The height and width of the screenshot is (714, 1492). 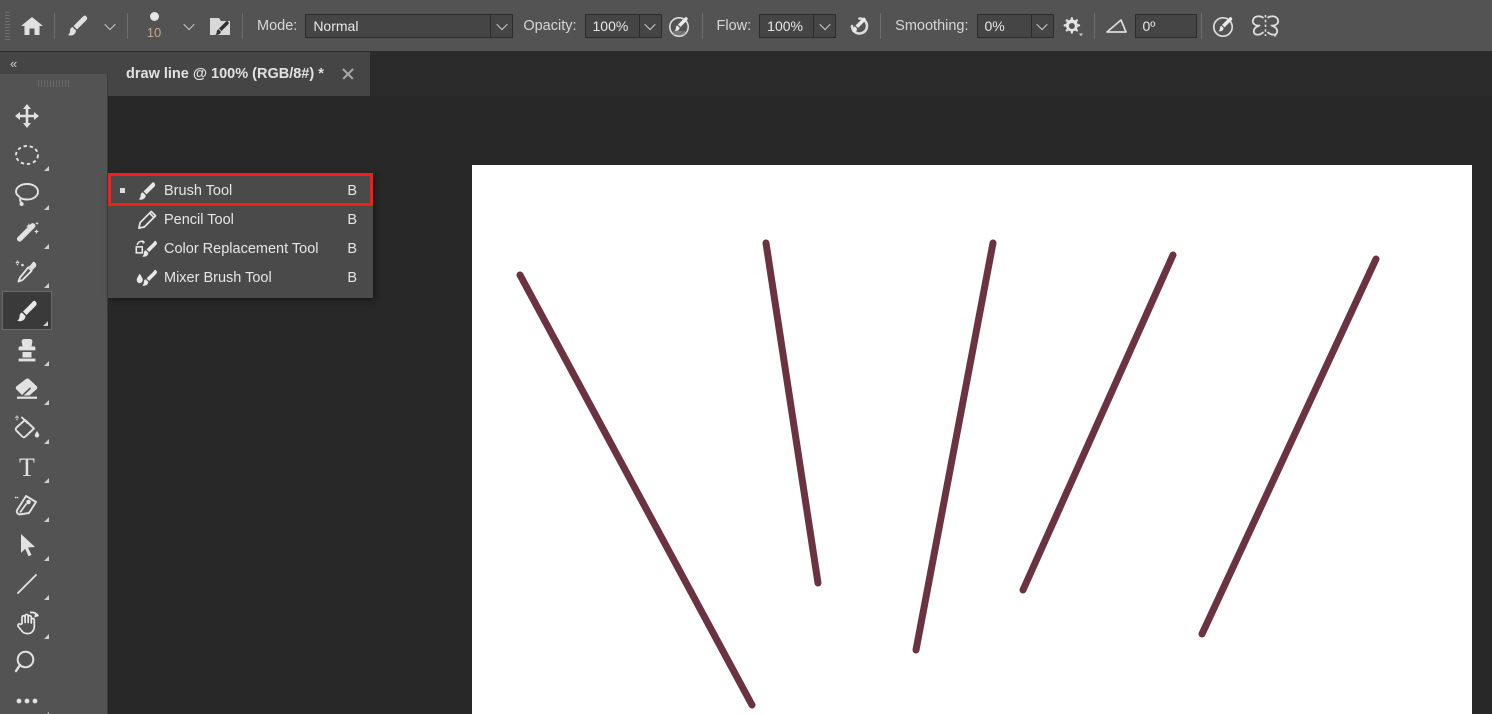 I want to click on pressure-size-button, so click(x=1225, y=26).